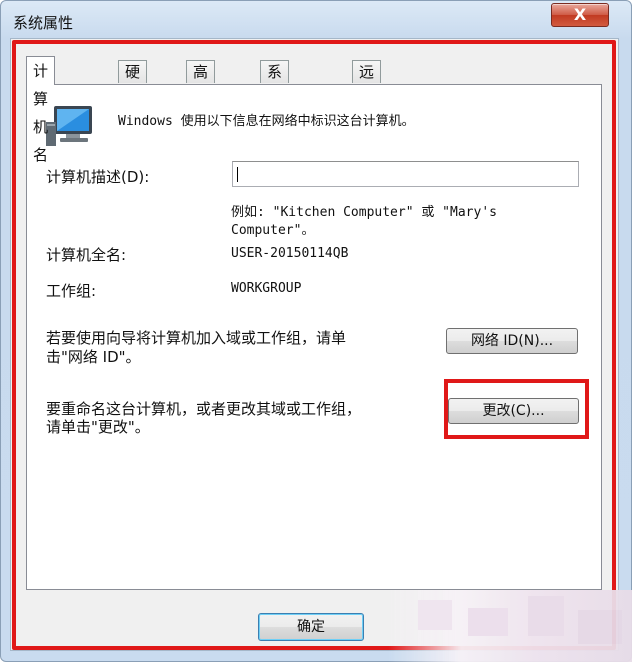 This screenshot has width=632, height=662. What do you see at coordinates (201, 81) in the screenshot?
I see `tab-advanced: 高级` at bounding box center [201, 81].